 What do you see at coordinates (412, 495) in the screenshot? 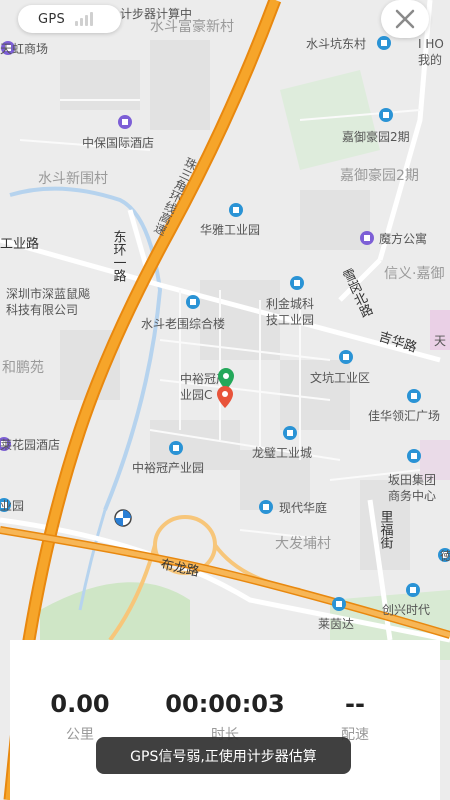
I see `poi-label: 商务中心` at bounding box center [412, 495].